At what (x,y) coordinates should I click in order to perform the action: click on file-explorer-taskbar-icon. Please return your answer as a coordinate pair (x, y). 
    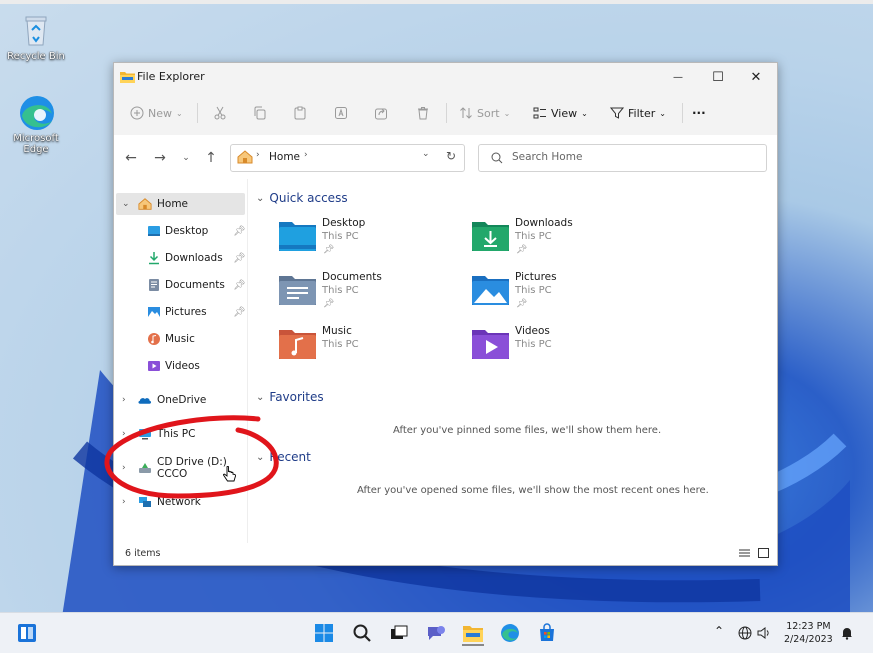
    Looking at the image, I should click on (473, 634).